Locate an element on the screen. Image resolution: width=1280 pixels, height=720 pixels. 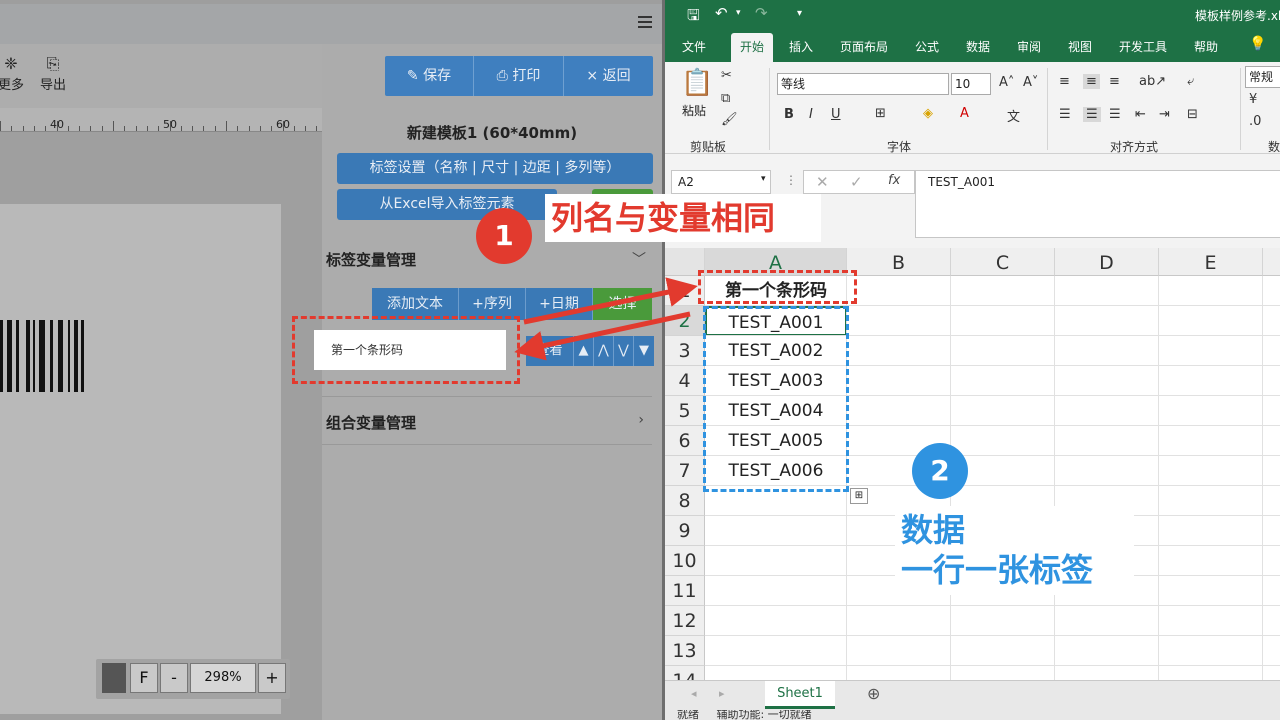
row-header: 13 is located at coordinates (685, 651).